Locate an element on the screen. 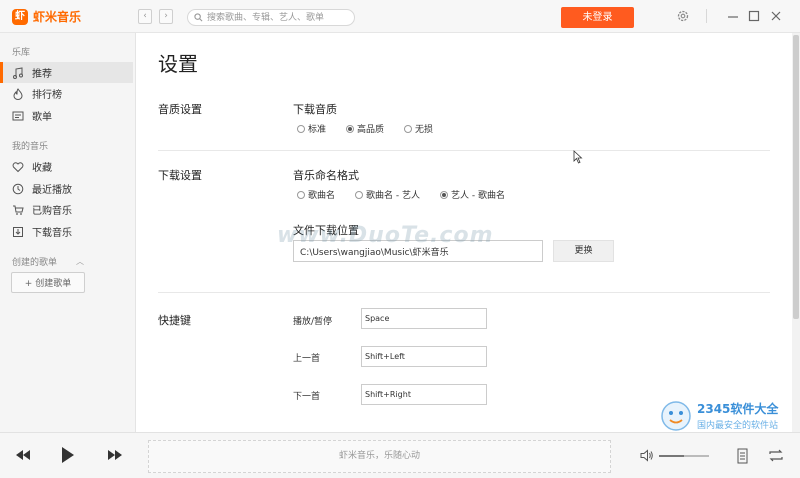 This screenshot has width=800, height=478. sidebar-item-recommend: 推荐 is located at coordinates (66, 72).